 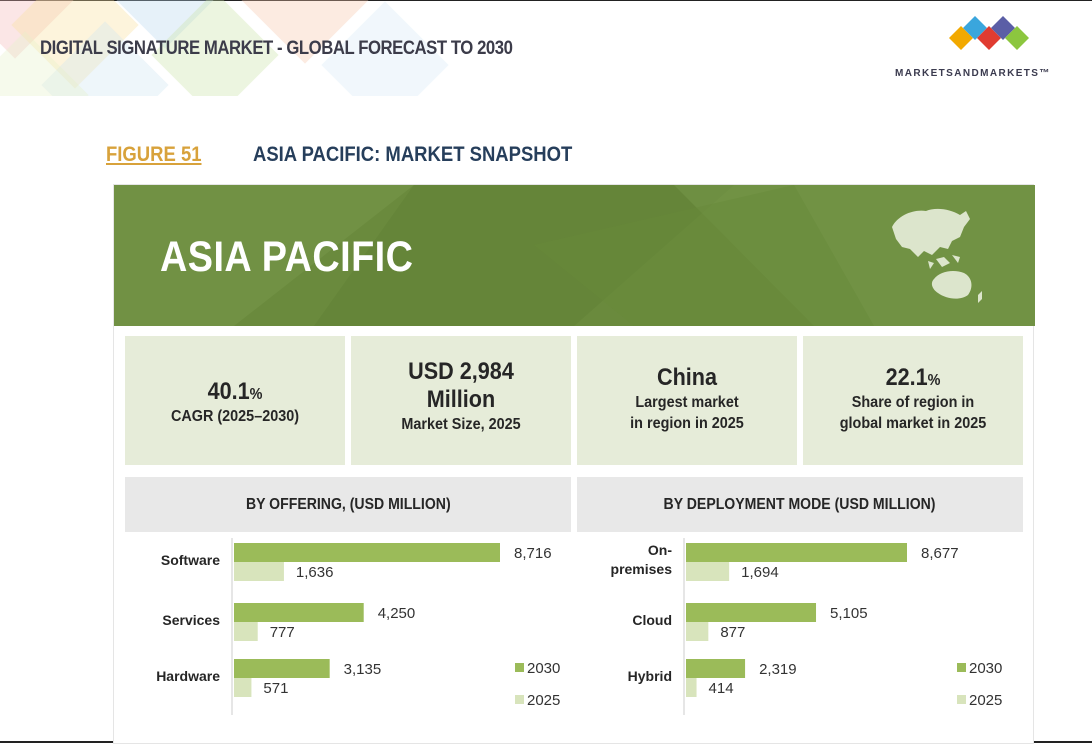 I want to click on data-label-2025-2: 571, so click(x=275, y=688).